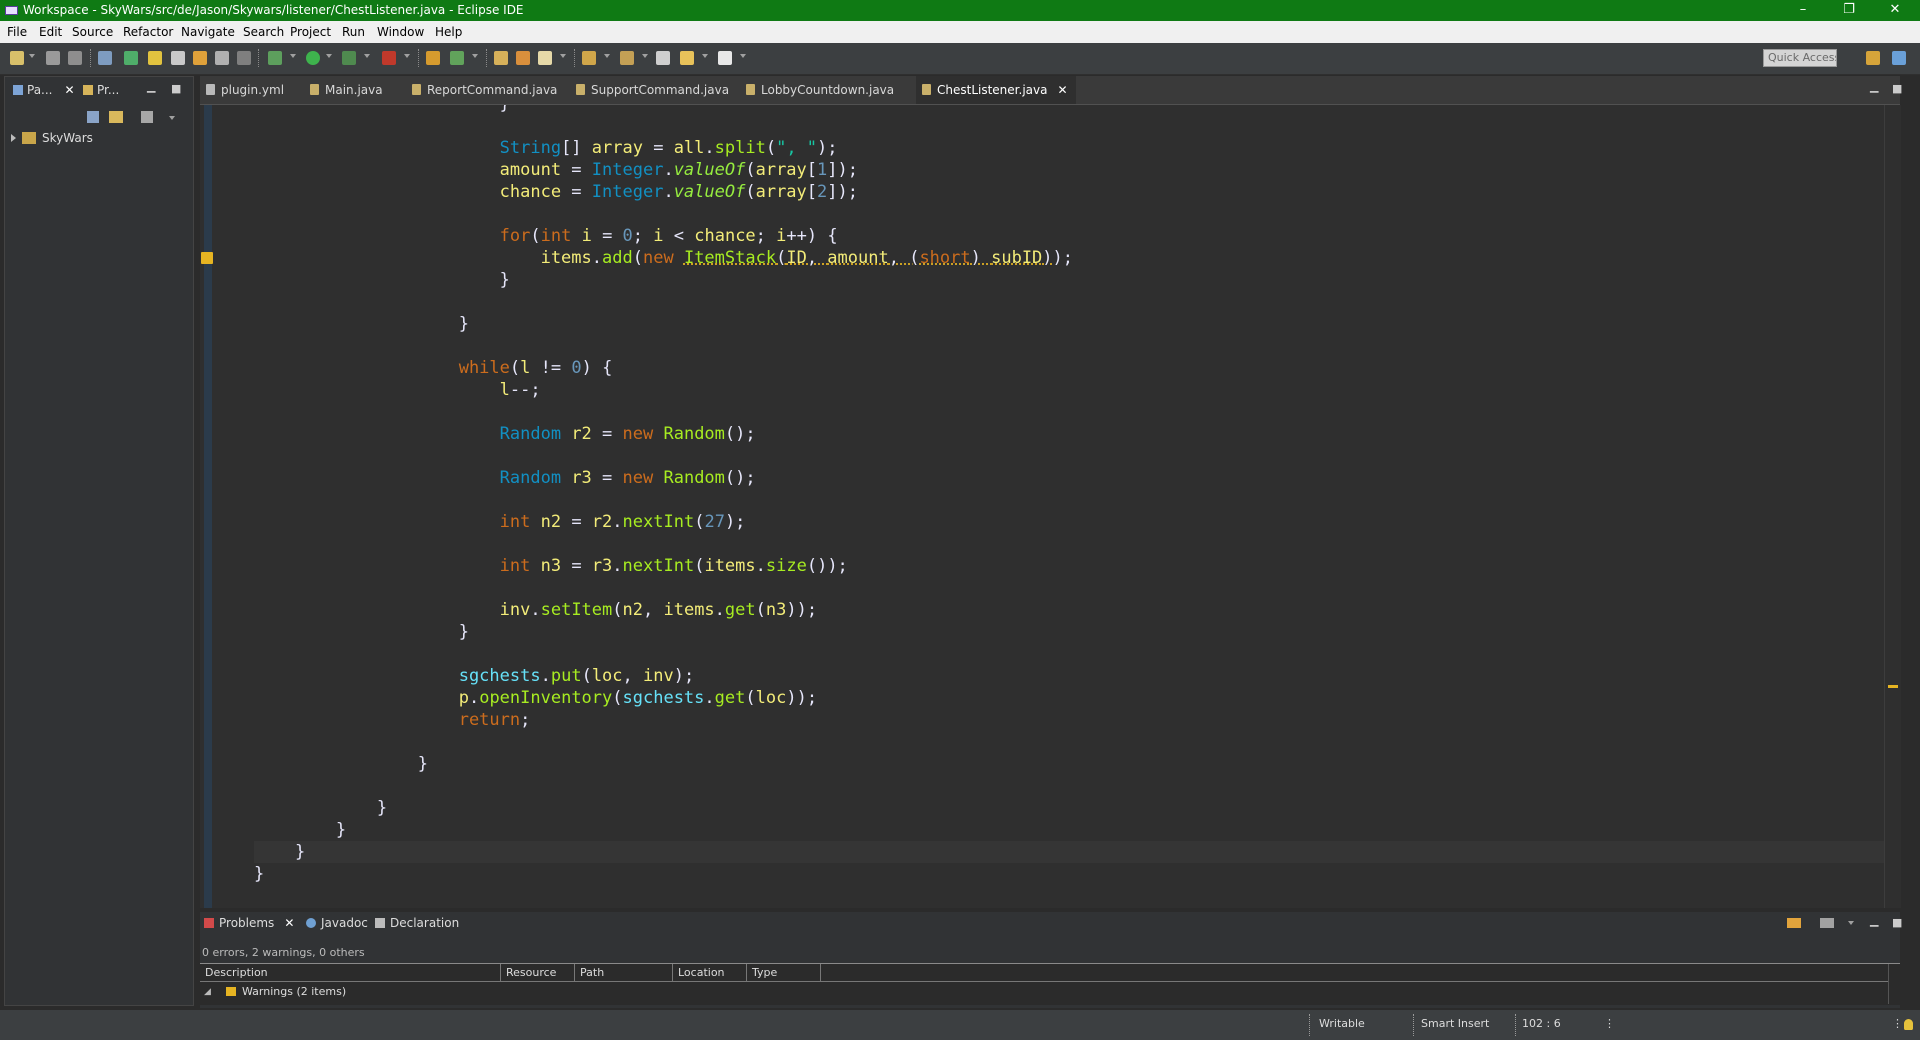  What do you see at coordinates (249, 923) in the screenshot?
I see `tab-problems: Problems ✕` at bounding box center [249, 923].